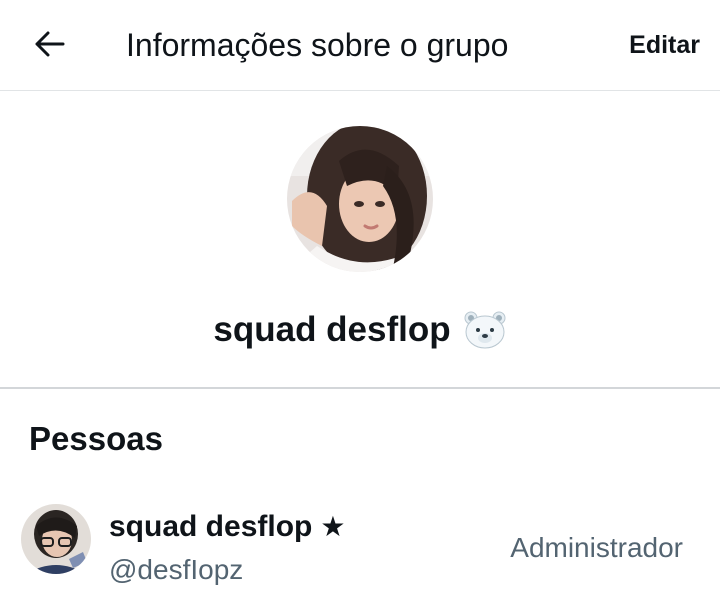 The width and height of the screenshot is (720, 613). I want to click on member-avatar, so click(56, 539).